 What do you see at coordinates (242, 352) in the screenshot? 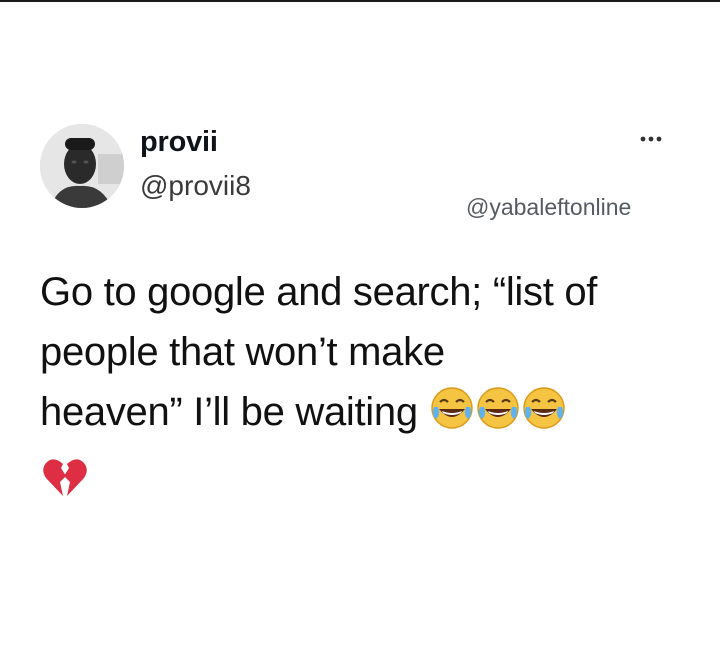
I see `tweet-text-line: people that won’t make` at bounding box center [242, 352].